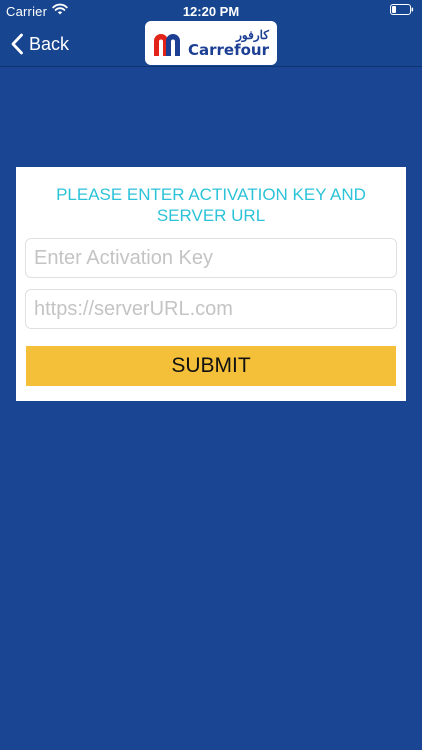 The image size is (422, 750). What do you see at coordinates (211, 258) in the screenshot?
I see `activation-key-input` at bounding box center [211, 258].